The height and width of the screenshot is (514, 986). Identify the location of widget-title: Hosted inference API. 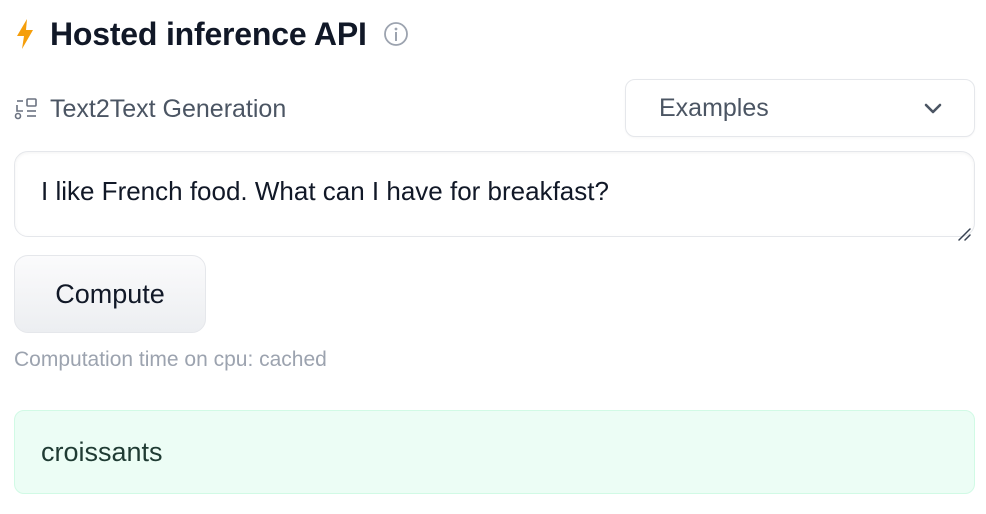
(208, 33).